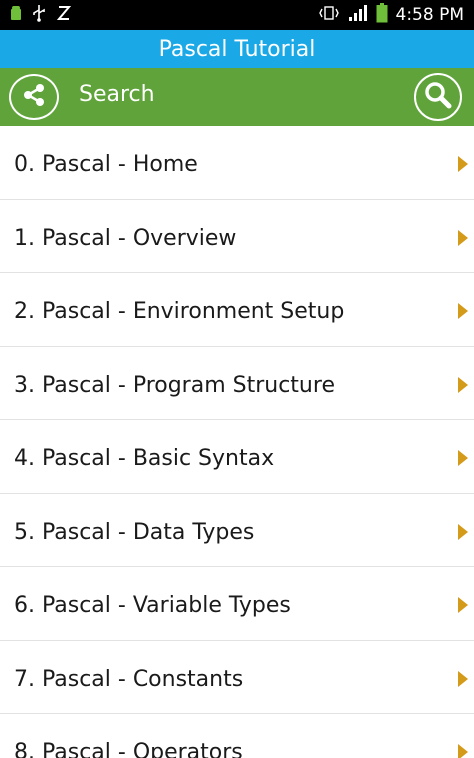 The image size is (474, 758). Describe the element at coordinates (237, 15) in the screenshot. I see `status-bar: 4:58 PM` at that location.